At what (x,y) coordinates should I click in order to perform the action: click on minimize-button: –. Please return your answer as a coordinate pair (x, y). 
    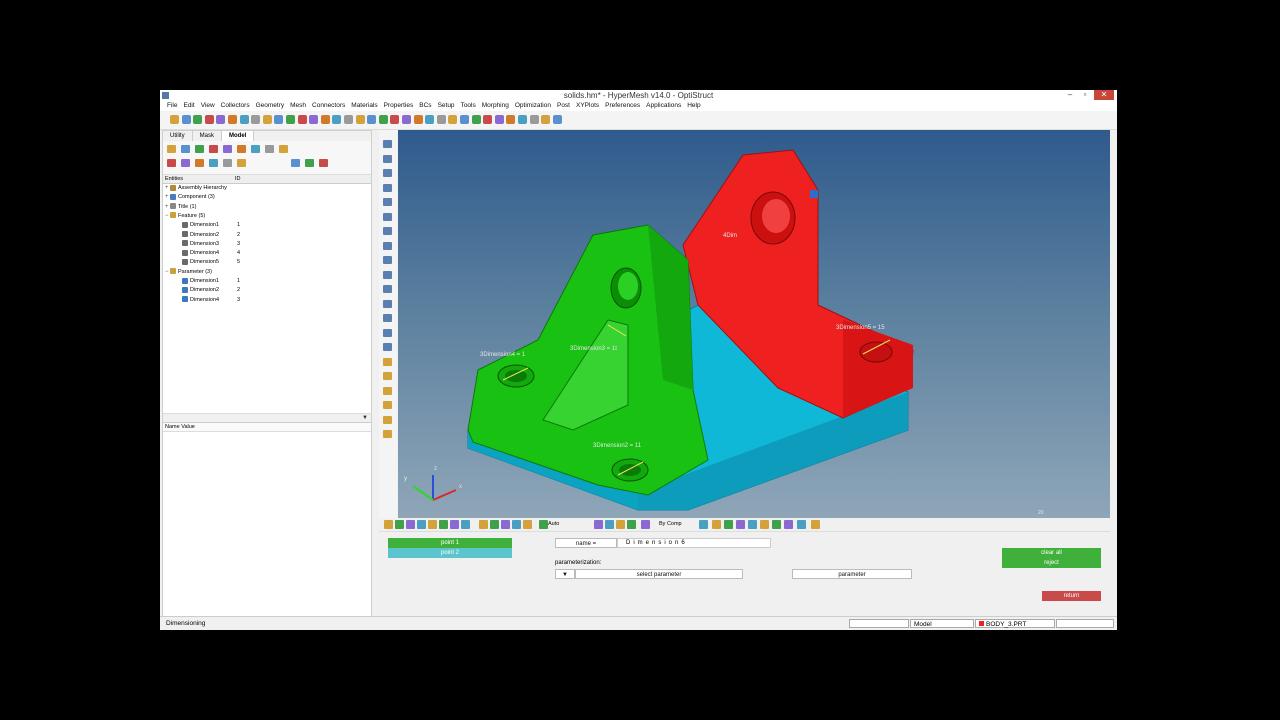
    Looking at the image, I should click on (1070, 95).